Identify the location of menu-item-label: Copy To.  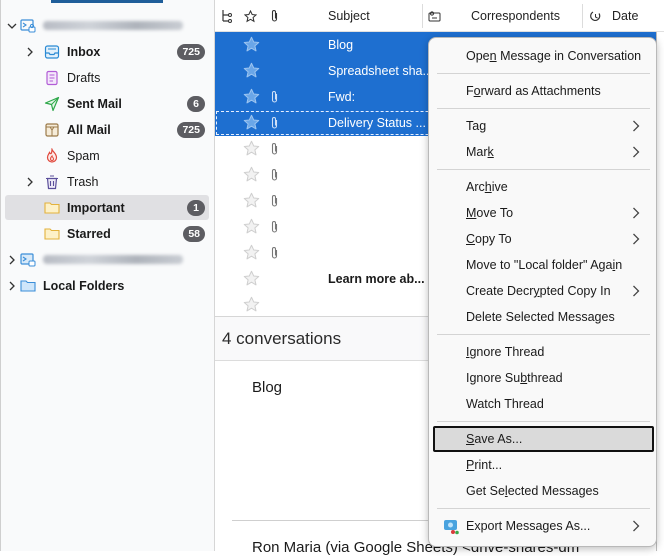
(489, 239).